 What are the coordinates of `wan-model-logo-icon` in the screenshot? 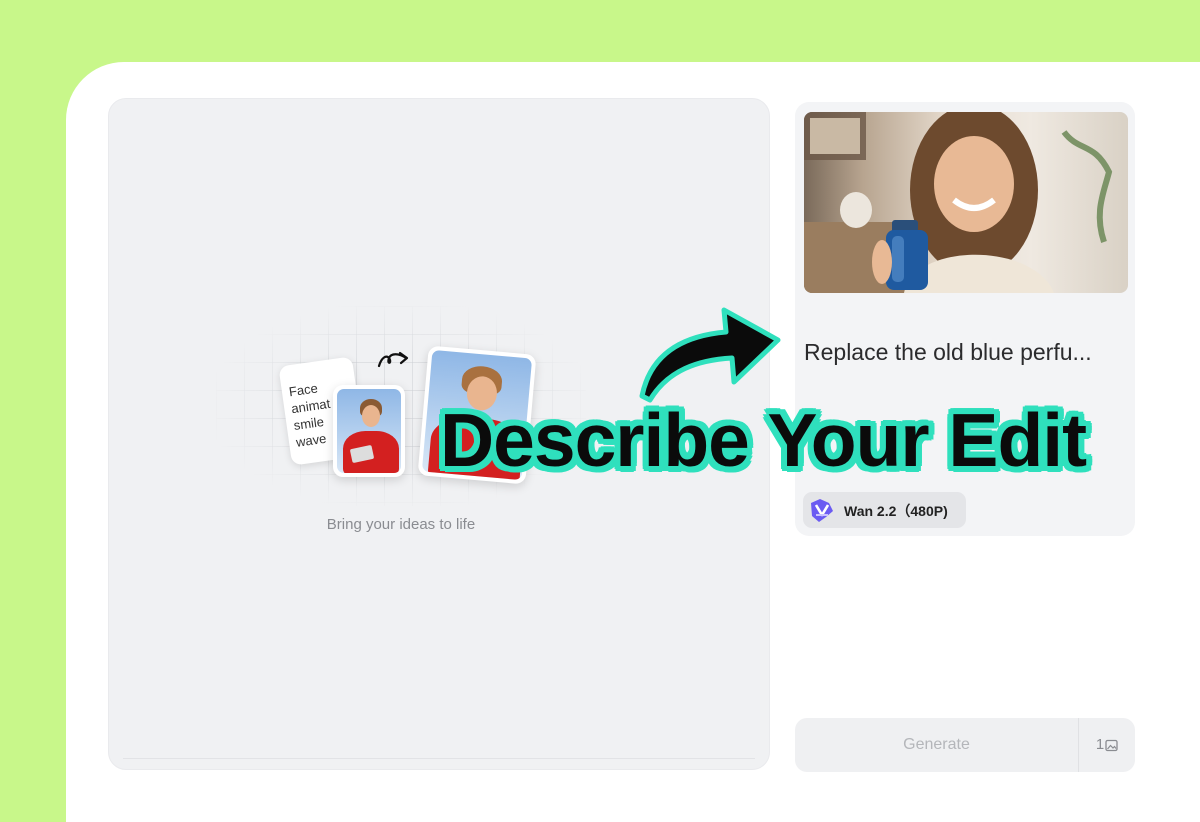 It's located at (822, 510).